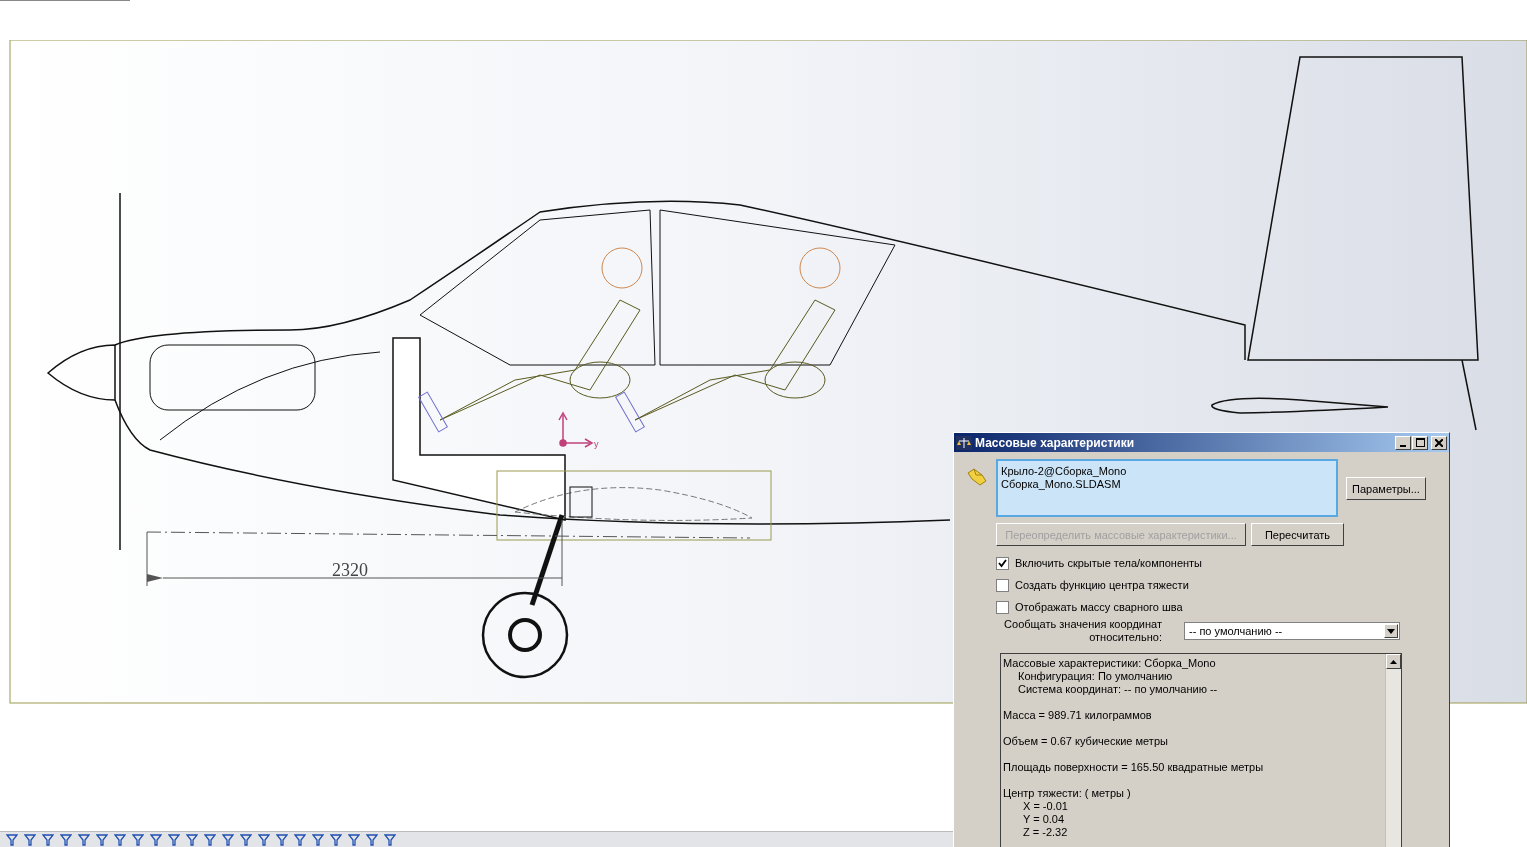 This screenshot has width=1527, height=847. I want to click on window-title: Массовые характеристики, so click(1055, 442).